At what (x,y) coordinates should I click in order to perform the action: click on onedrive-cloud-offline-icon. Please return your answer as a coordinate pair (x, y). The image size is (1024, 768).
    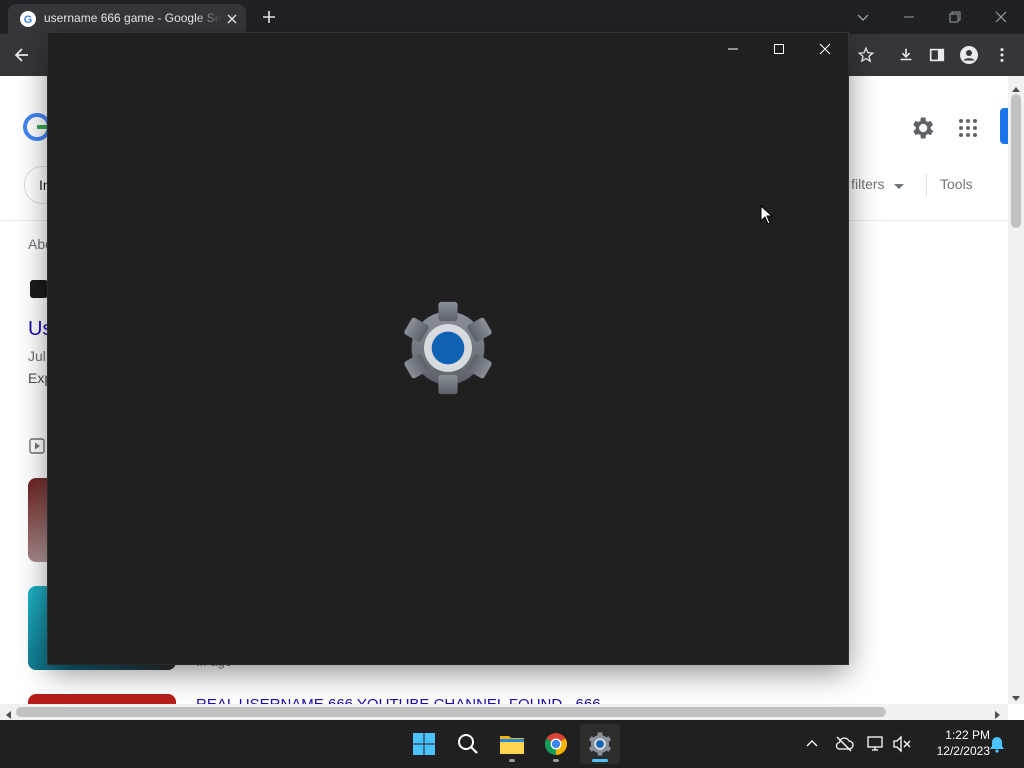
    Looking at the image, I should click on (844, 744).